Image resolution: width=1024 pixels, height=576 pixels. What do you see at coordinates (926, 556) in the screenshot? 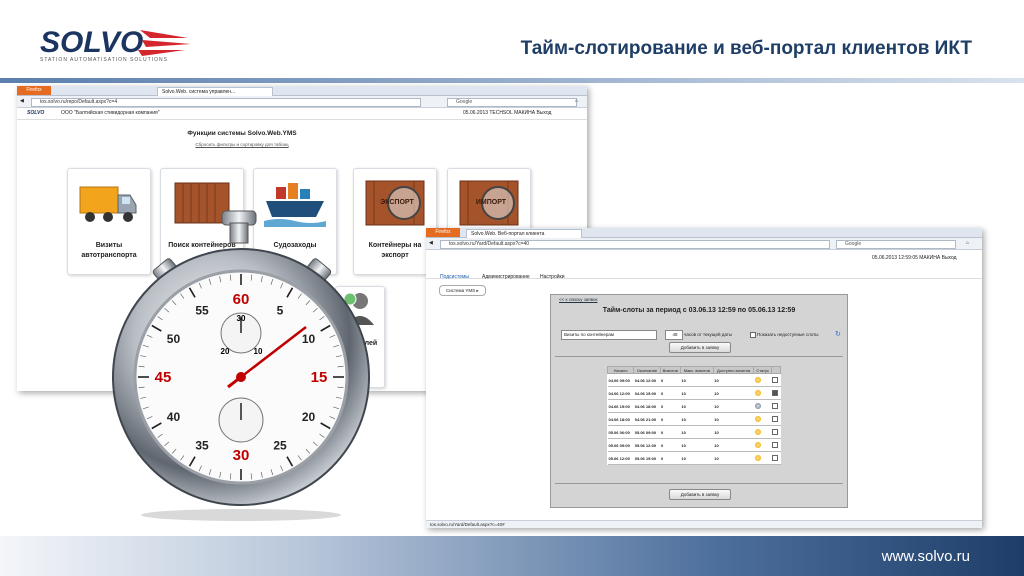
I see `footer-url: www.solvo.ru` at bounding box center [926, 556].